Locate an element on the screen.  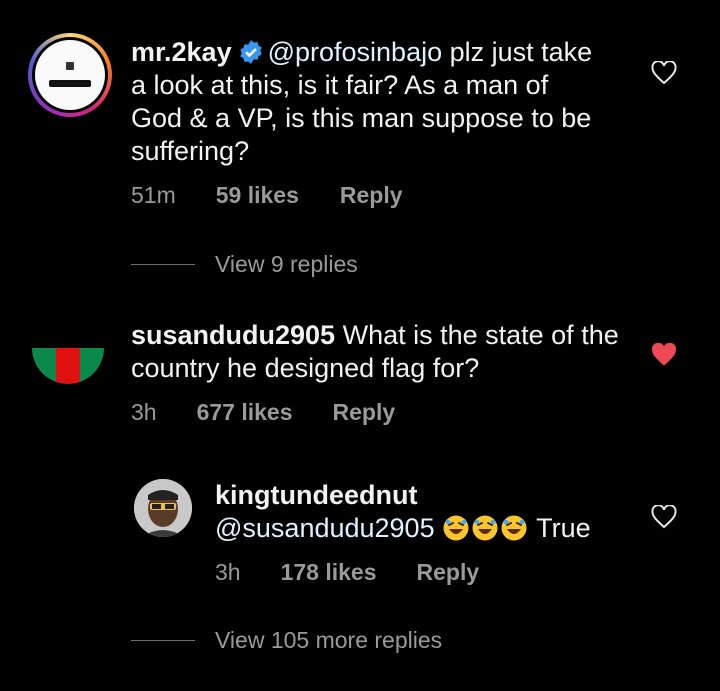
comment-text: kingtundeednut @susandudu2905 True is located at coordinates (435, 512).